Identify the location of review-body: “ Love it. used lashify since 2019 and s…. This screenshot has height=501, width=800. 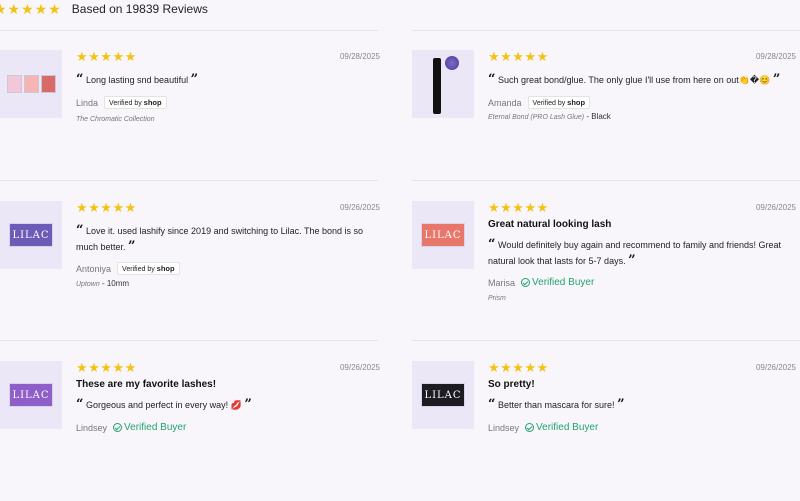
(224, 239).